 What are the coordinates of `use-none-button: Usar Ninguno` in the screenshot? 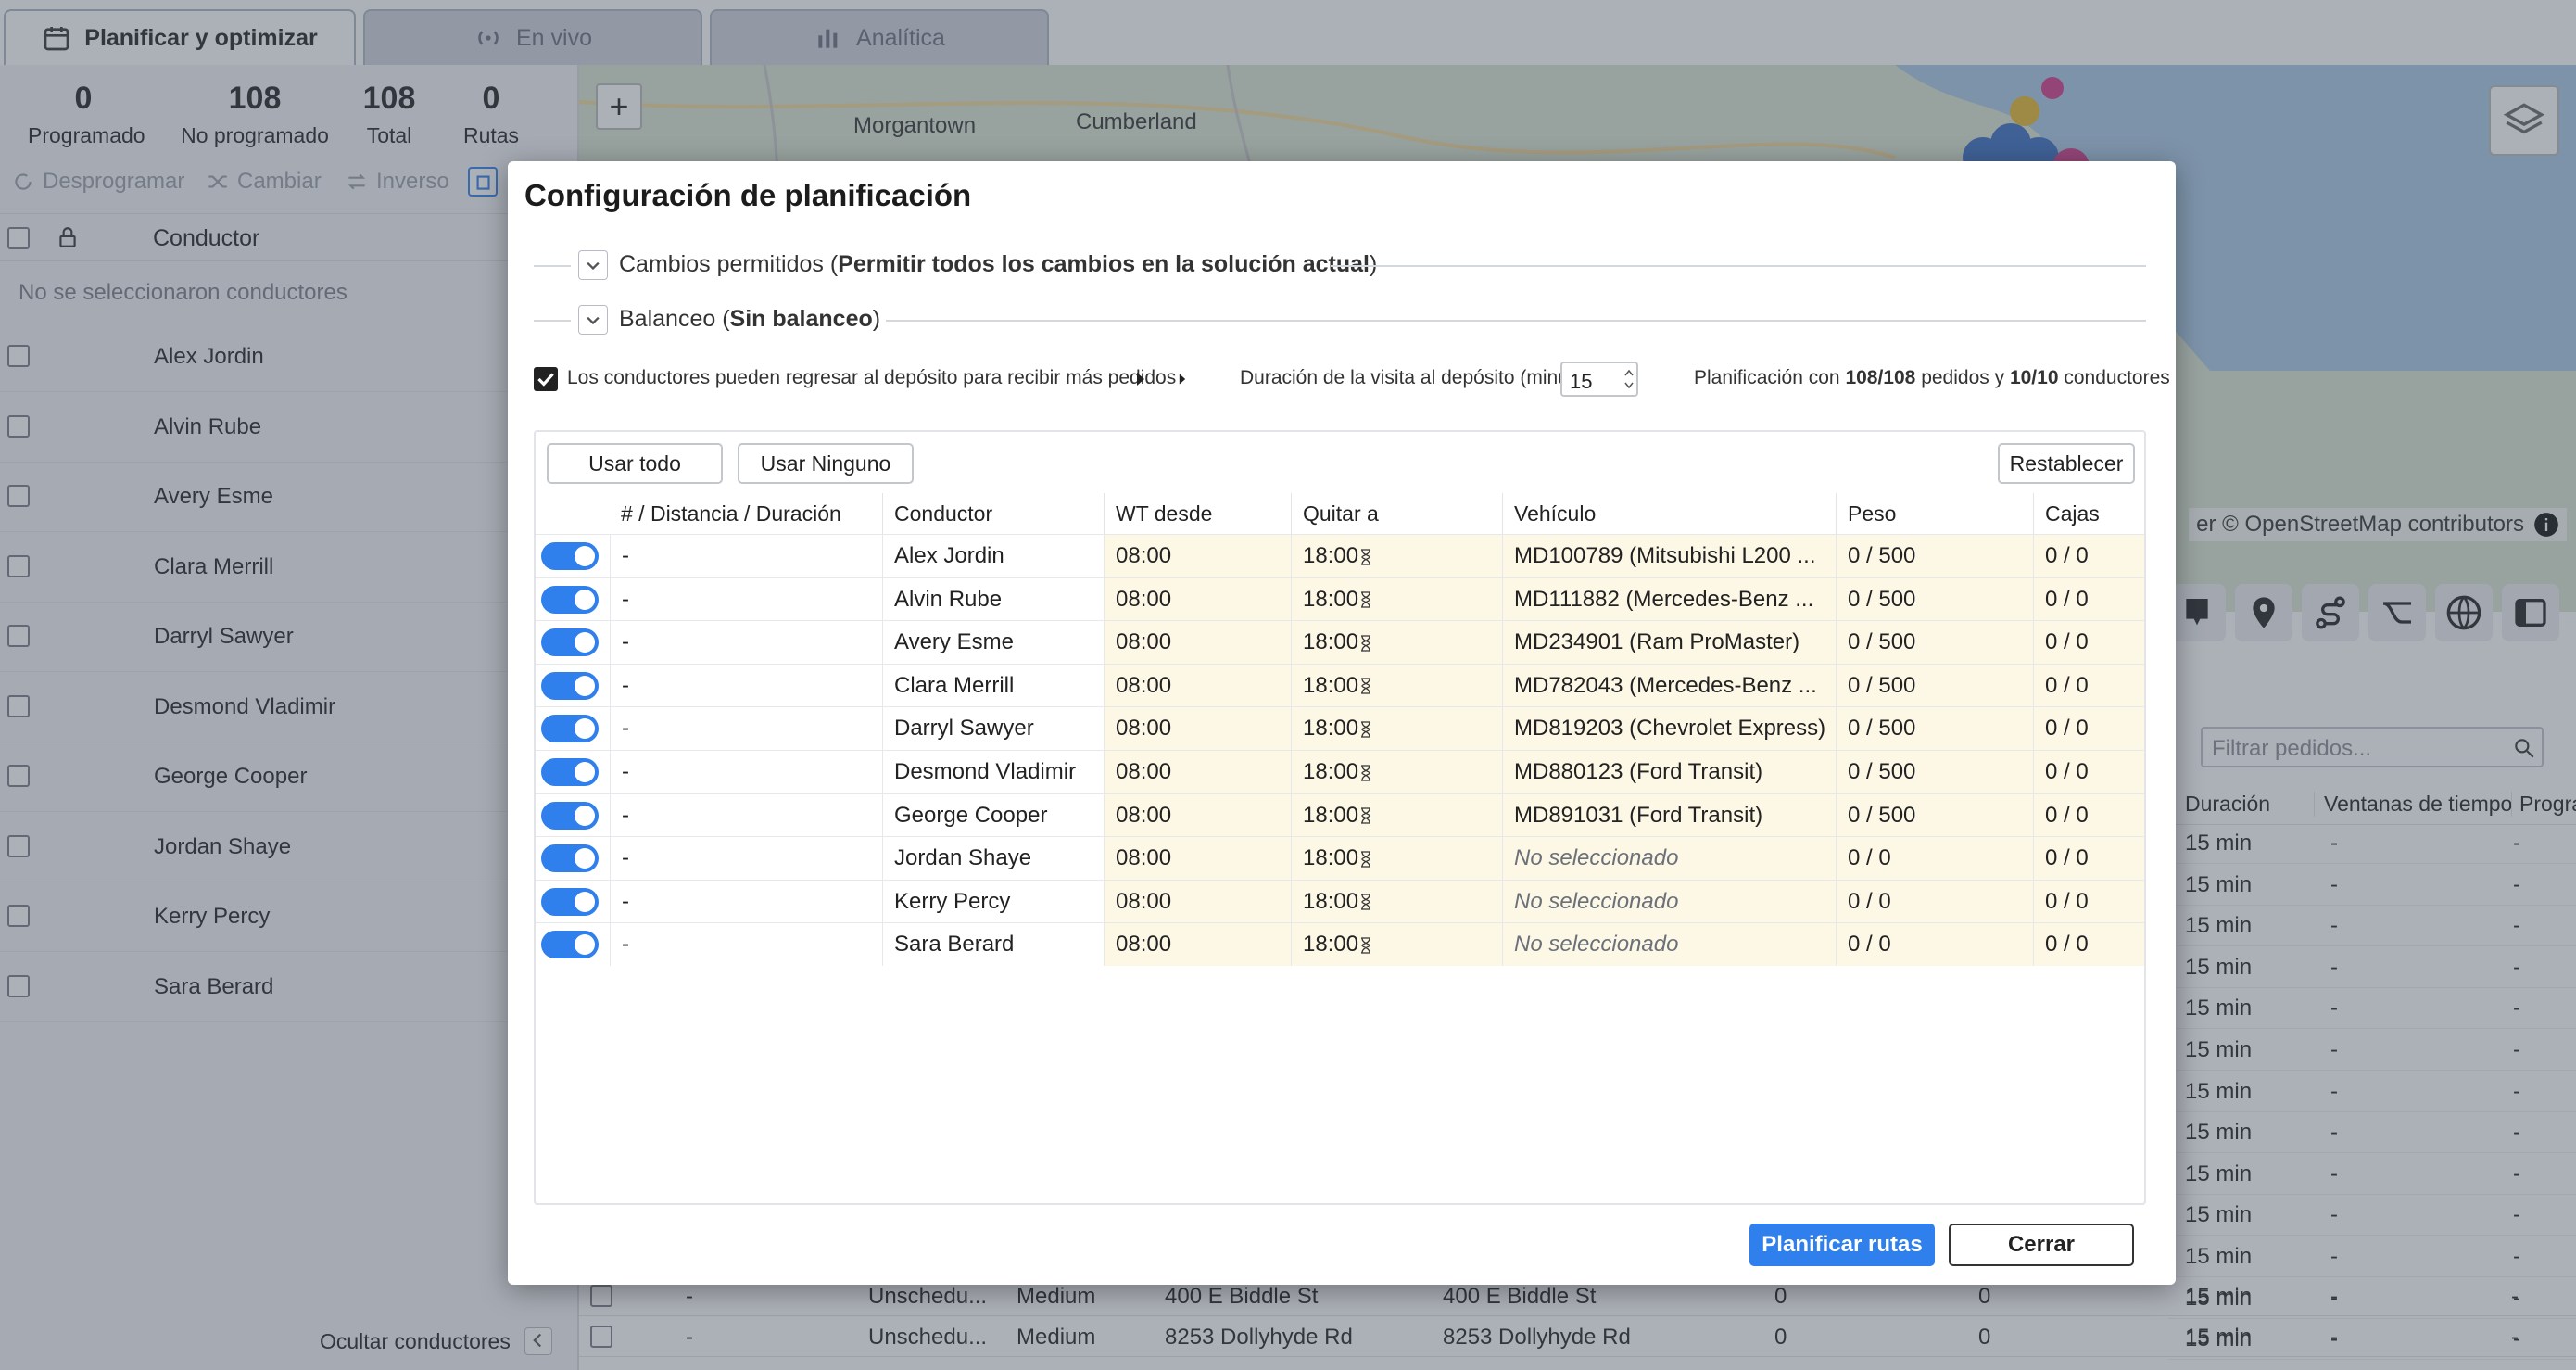 It's located at (826, 463).